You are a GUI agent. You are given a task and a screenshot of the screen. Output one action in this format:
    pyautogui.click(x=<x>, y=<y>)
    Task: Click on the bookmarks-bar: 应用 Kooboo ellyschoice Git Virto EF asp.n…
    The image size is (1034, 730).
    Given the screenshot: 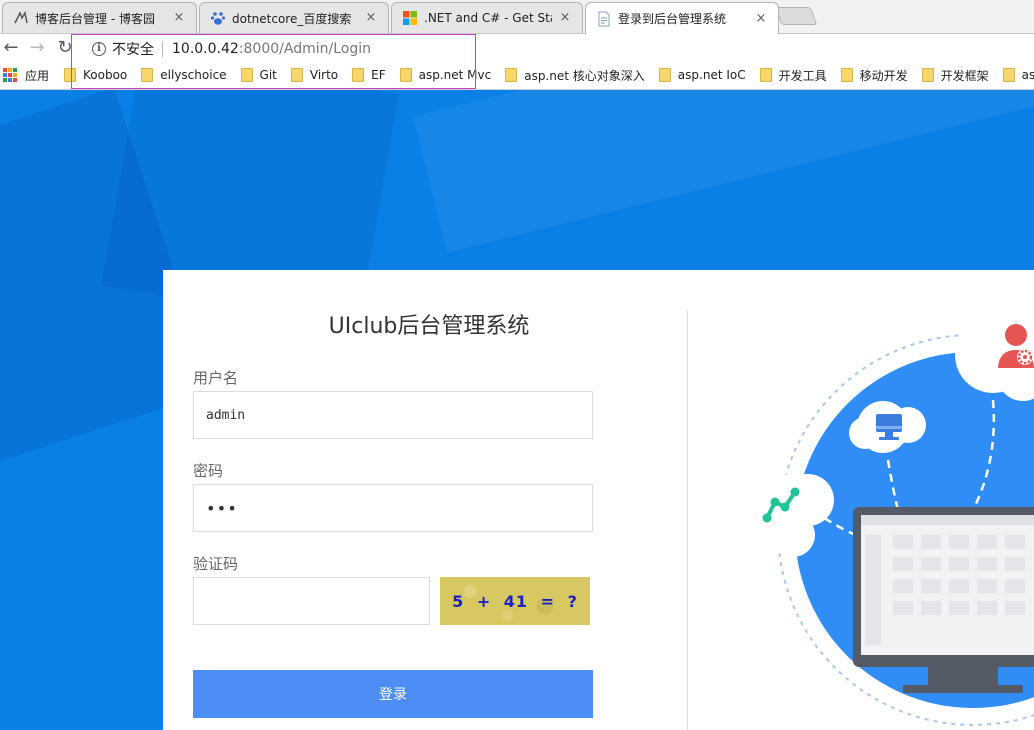 What is the action you would take?
    pyautogui.click(x=517, y=75)
    